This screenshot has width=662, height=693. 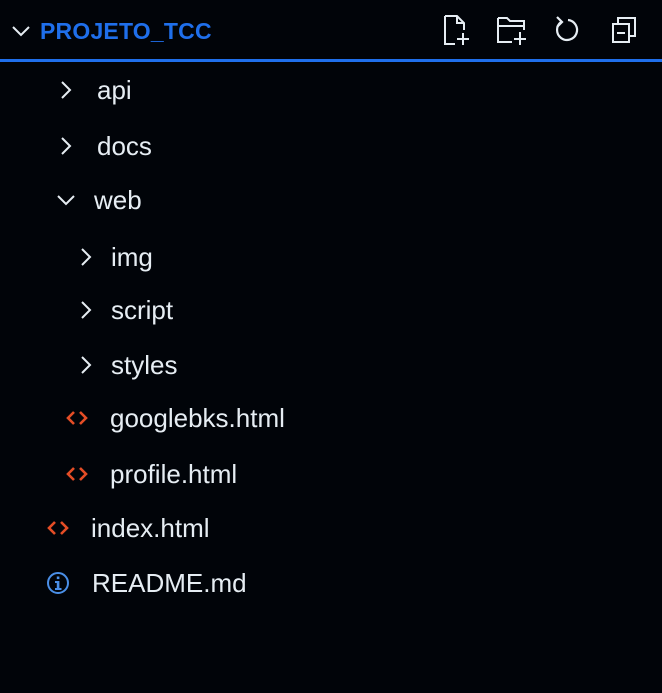 I want to click on file-label: googlebks.html, so click(x=197, y=417).